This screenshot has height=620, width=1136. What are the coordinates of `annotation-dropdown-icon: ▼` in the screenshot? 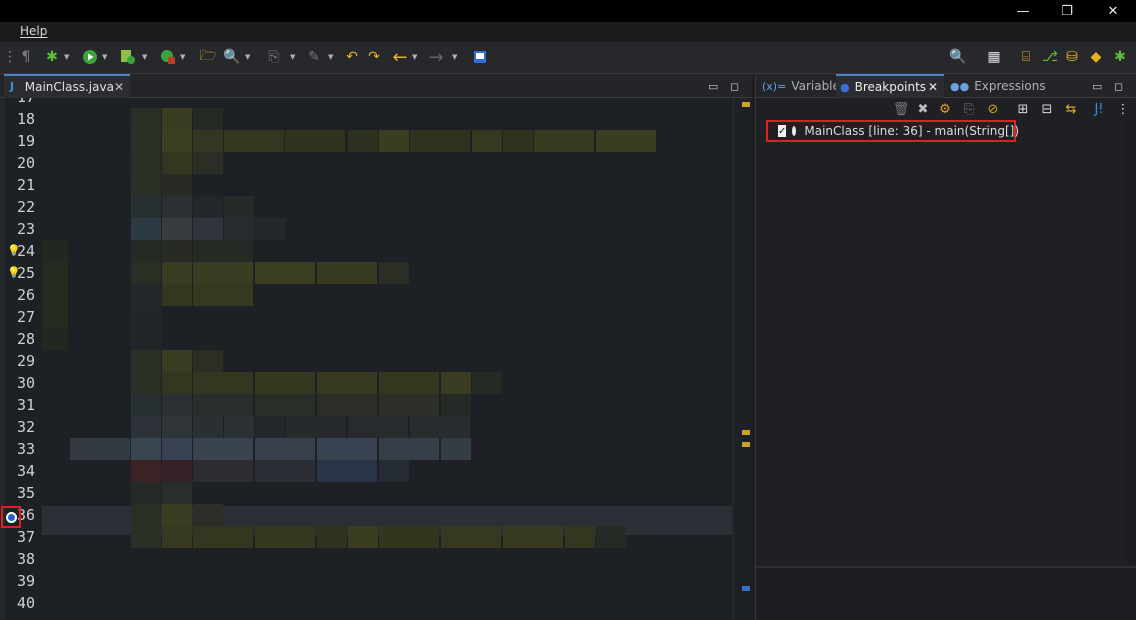 It's located at (292, 57).